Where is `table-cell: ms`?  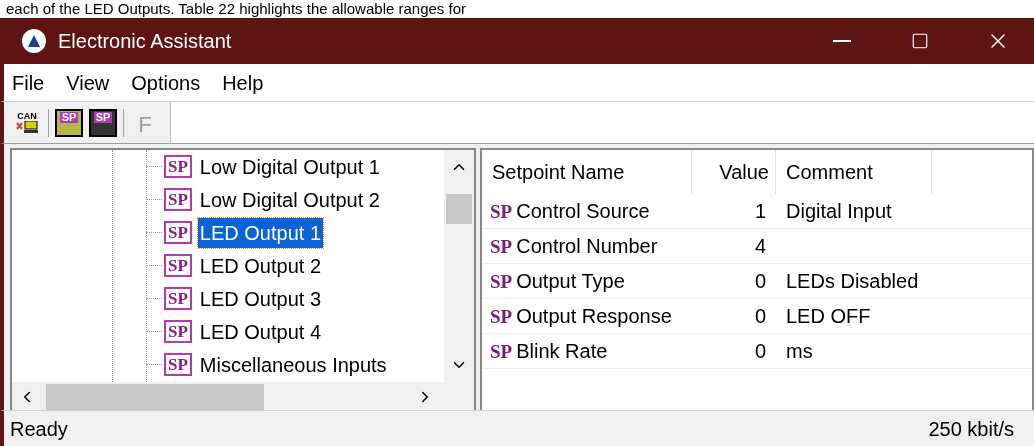
table-cell: ms is located at coordinates (799, 351).